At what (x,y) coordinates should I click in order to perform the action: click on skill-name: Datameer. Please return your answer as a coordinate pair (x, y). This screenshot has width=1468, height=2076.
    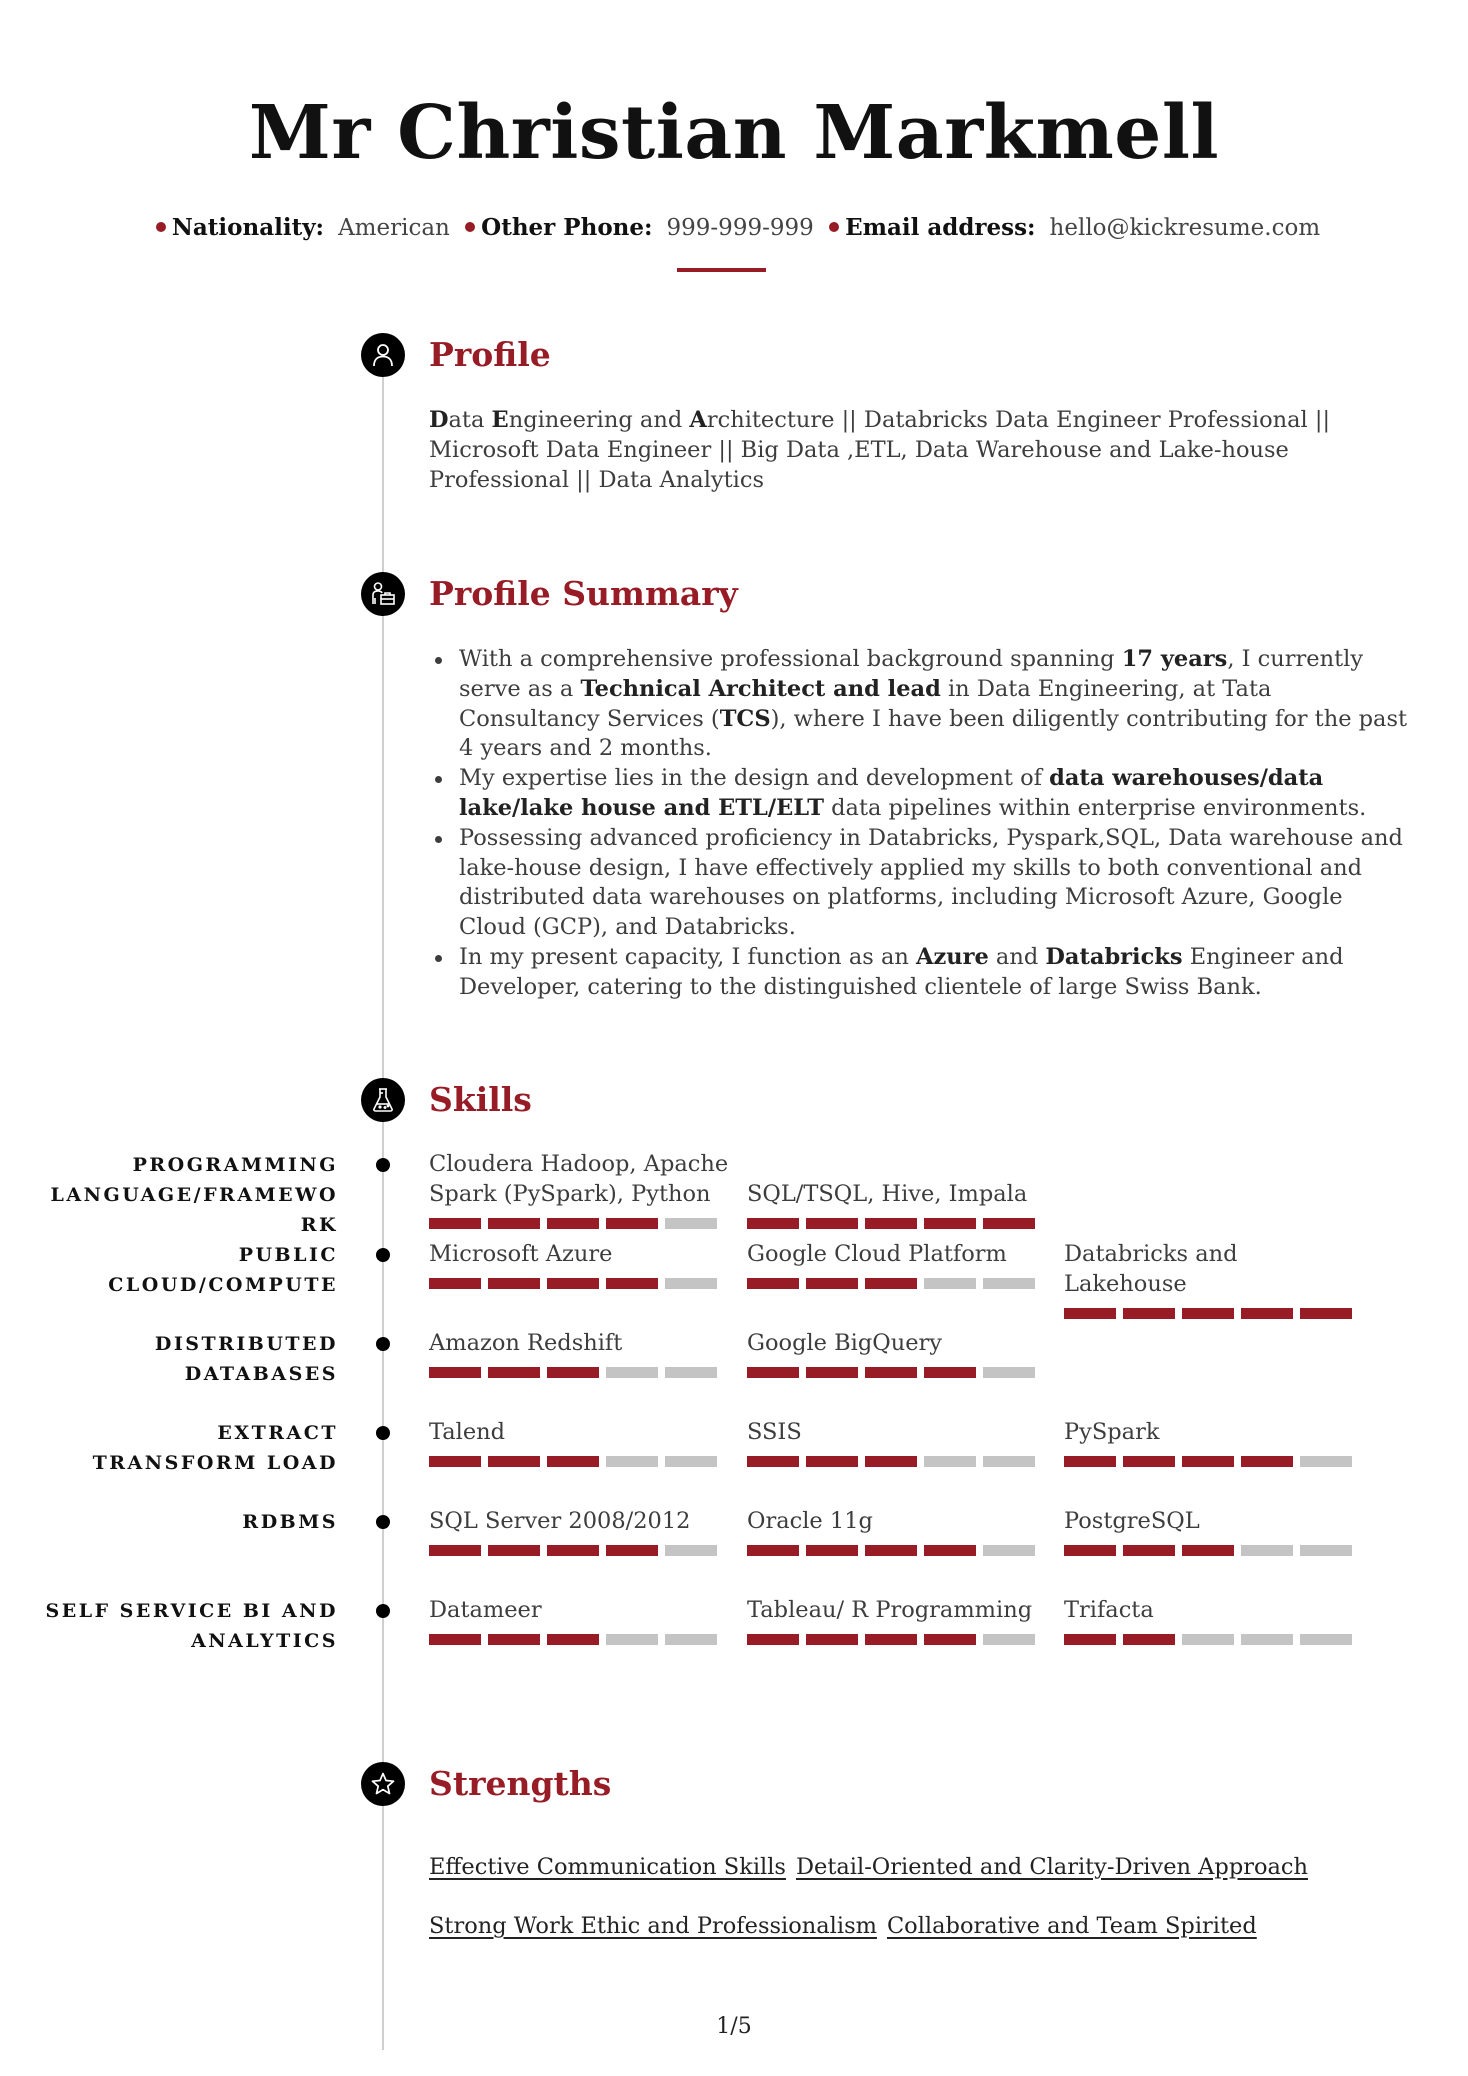
    Looking at the image, I should click on (485, 1610).